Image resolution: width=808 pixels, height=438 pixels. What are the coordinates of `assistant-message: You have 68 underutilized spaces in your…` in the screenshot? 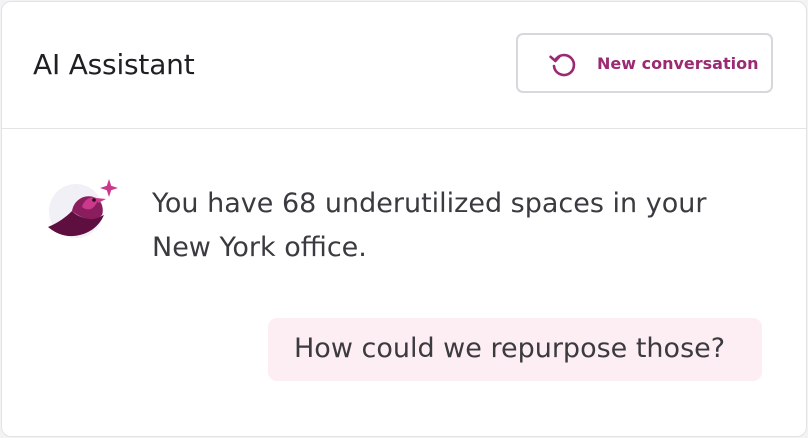 It's located at (429, 225).